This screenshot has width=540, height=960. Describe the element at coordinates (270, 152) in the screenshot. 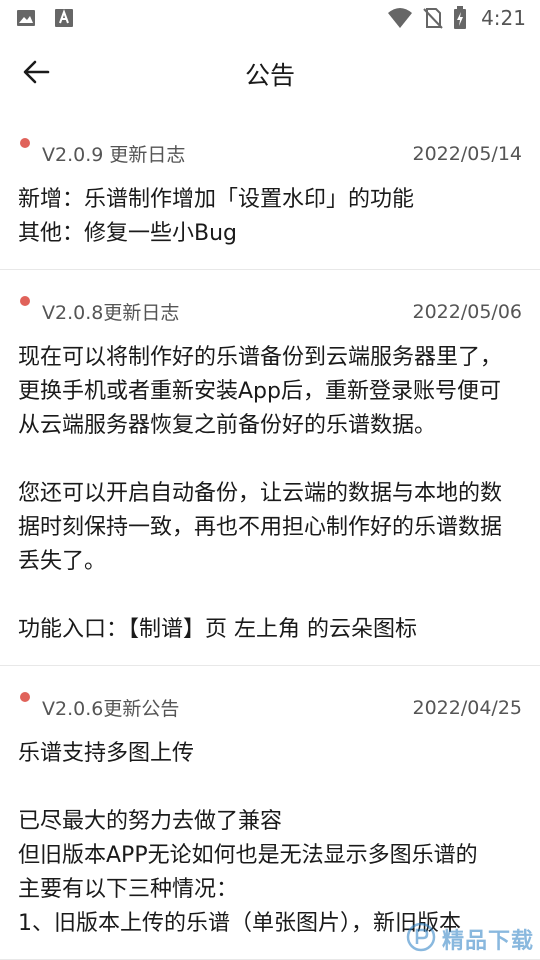

I see `notice-header: V2.0.9 更新日志 2022/05/14` at that location.